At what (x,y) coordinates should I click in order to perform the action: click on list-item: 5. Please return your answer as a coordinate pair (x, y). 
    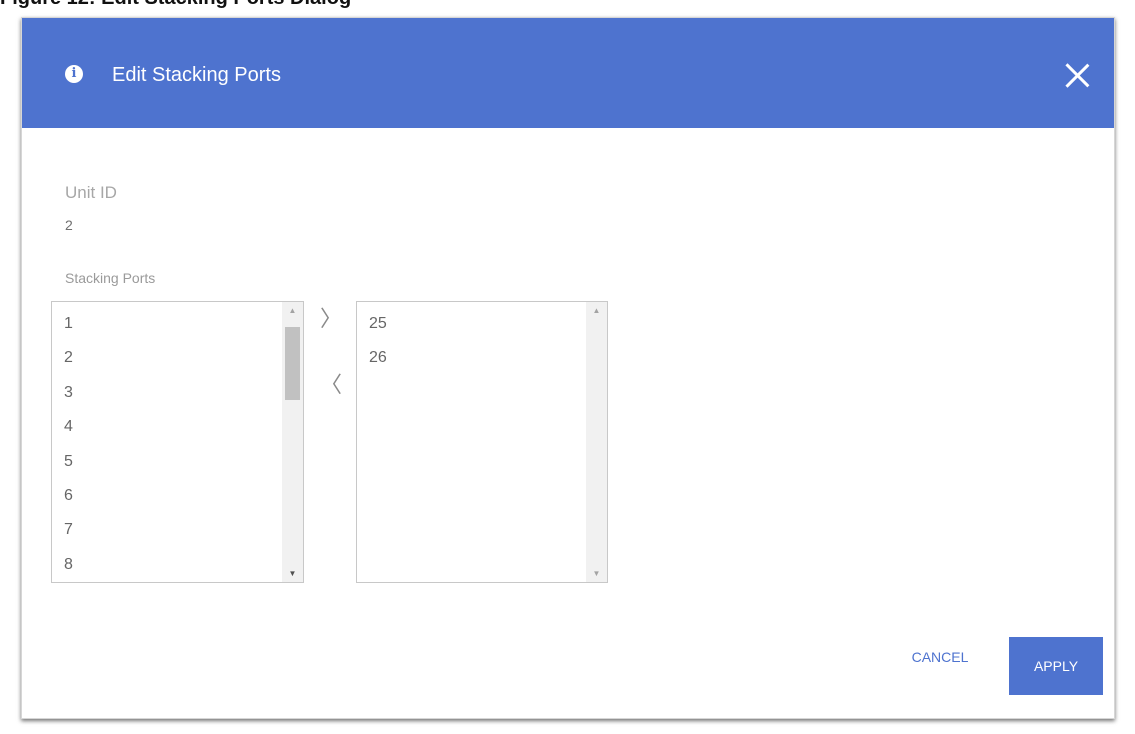
    Looking at the image, I should click on (171, 462).